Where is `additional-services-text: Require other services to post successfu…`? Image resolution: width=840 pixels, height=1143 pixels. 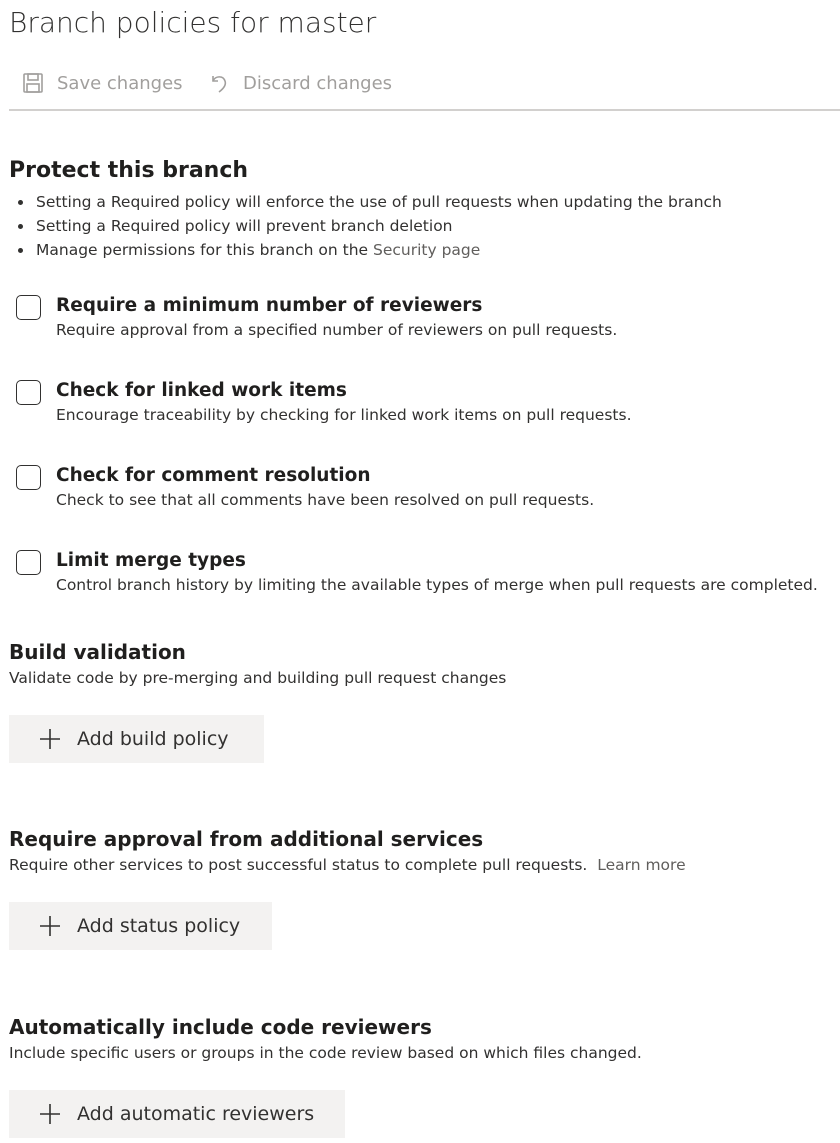
additional-services-text: Require other services to post successfu… is located at coordinates (298, 865).